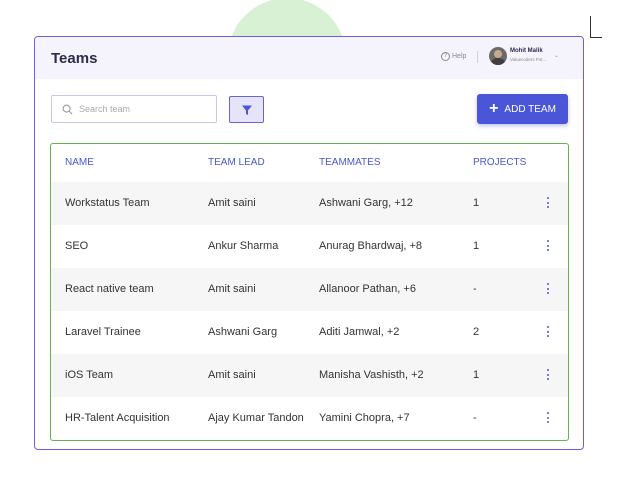 This screenshot has width=618, height=490. Describe the element at coordinates (236, 162) in the screenshot. I see `column-header-team-lead: TEAM LEAD` at that location.